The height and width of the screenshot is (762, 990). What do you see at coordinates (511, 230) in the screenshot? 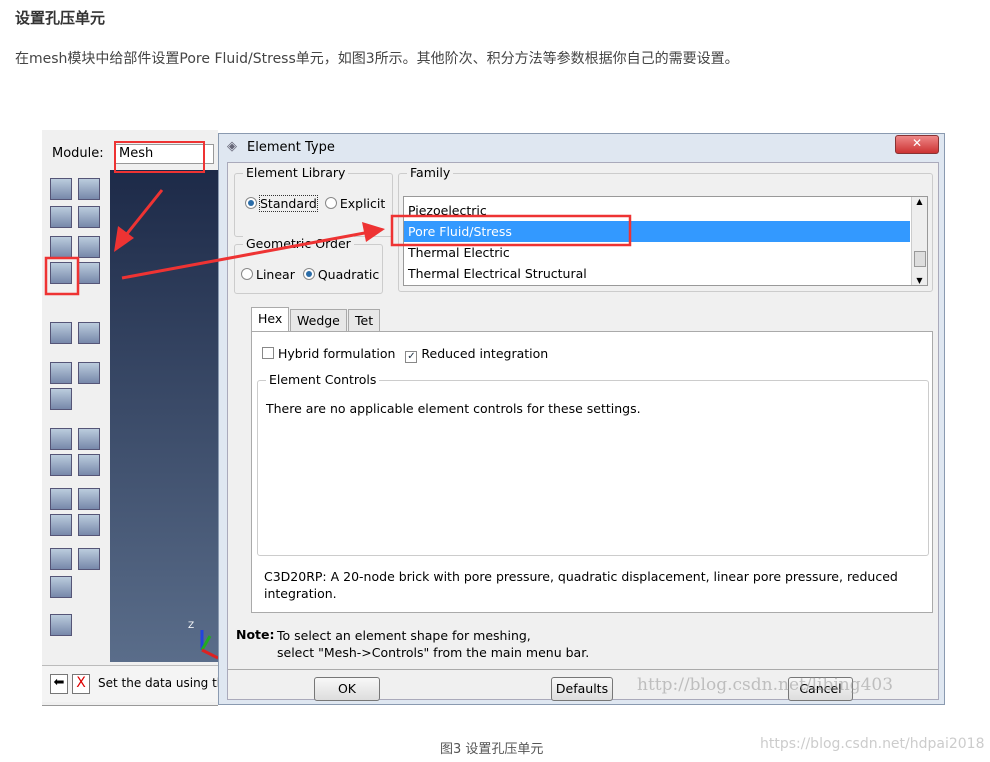
I see `annotation-box-family` at bounding box center [511, 230].